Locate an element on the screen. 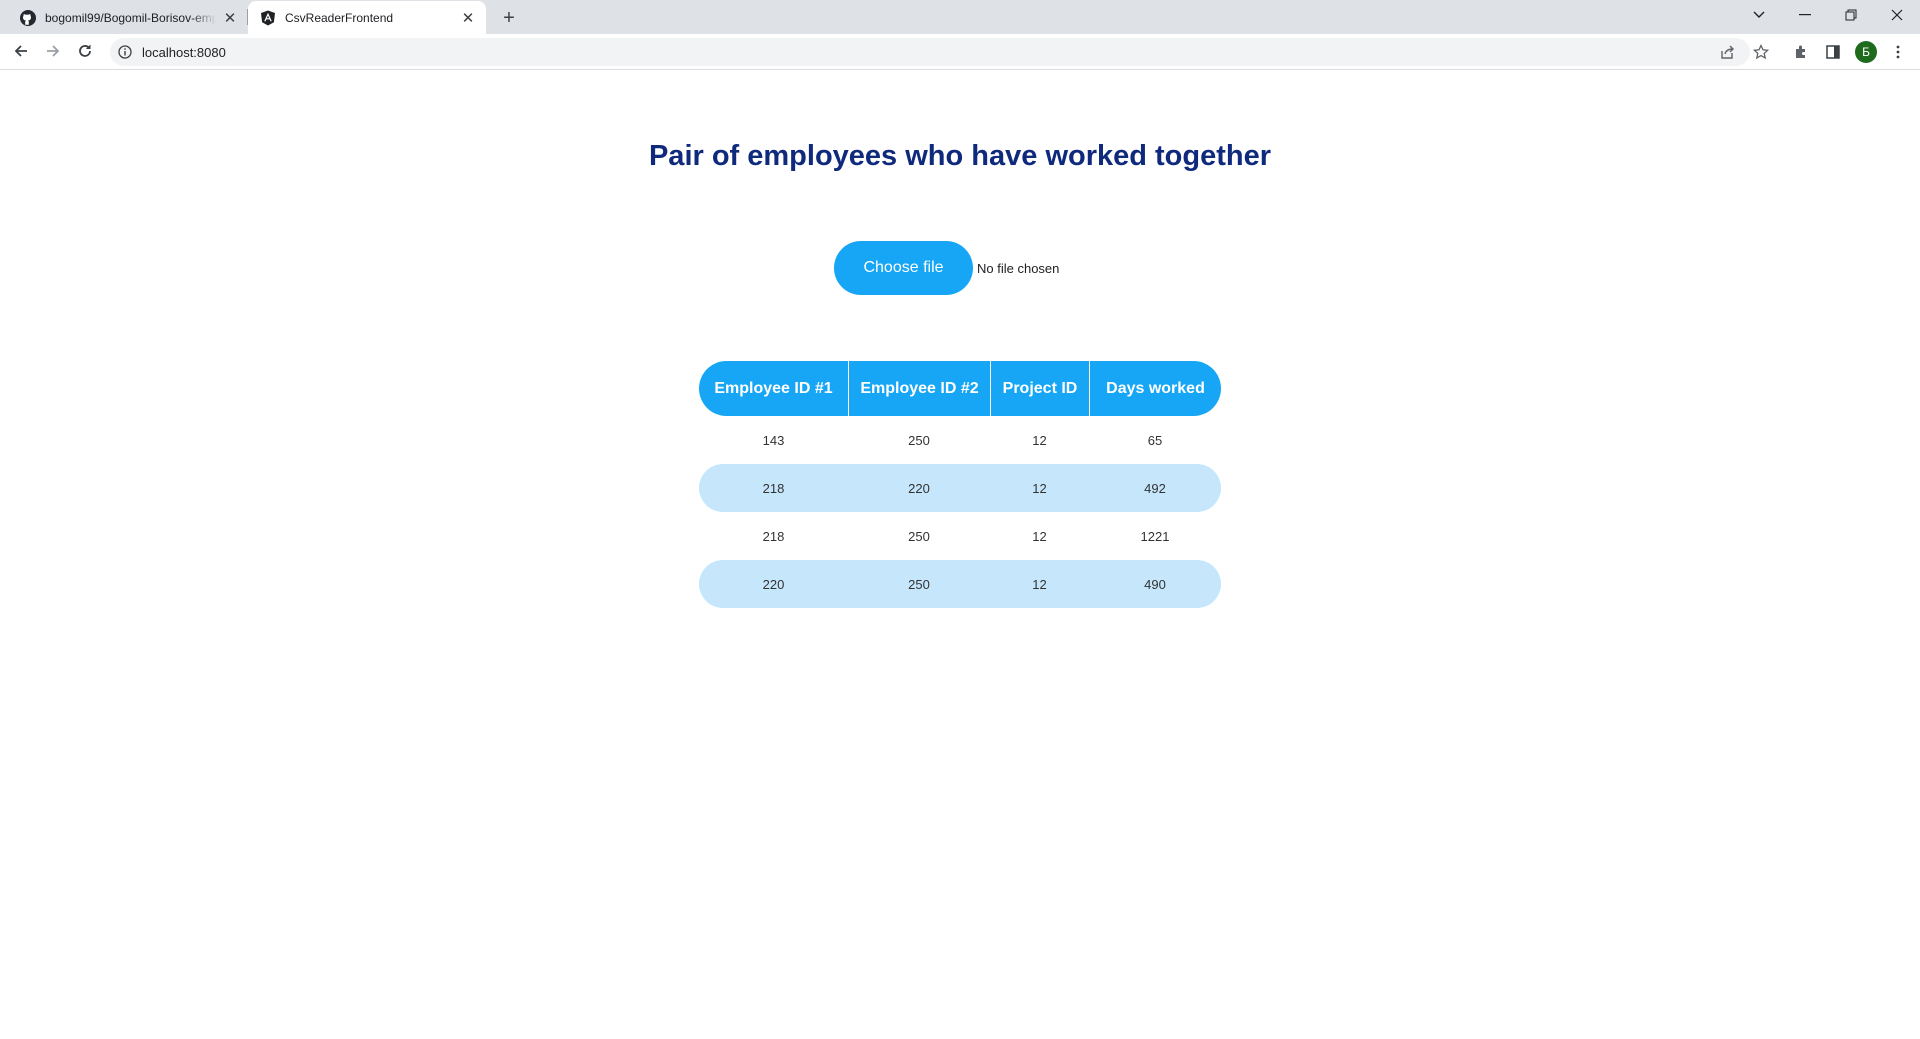 The width and height of the screenshot is (1920, 1039). table-row: 143 250 12 65 is located at coordinates (960, 440).